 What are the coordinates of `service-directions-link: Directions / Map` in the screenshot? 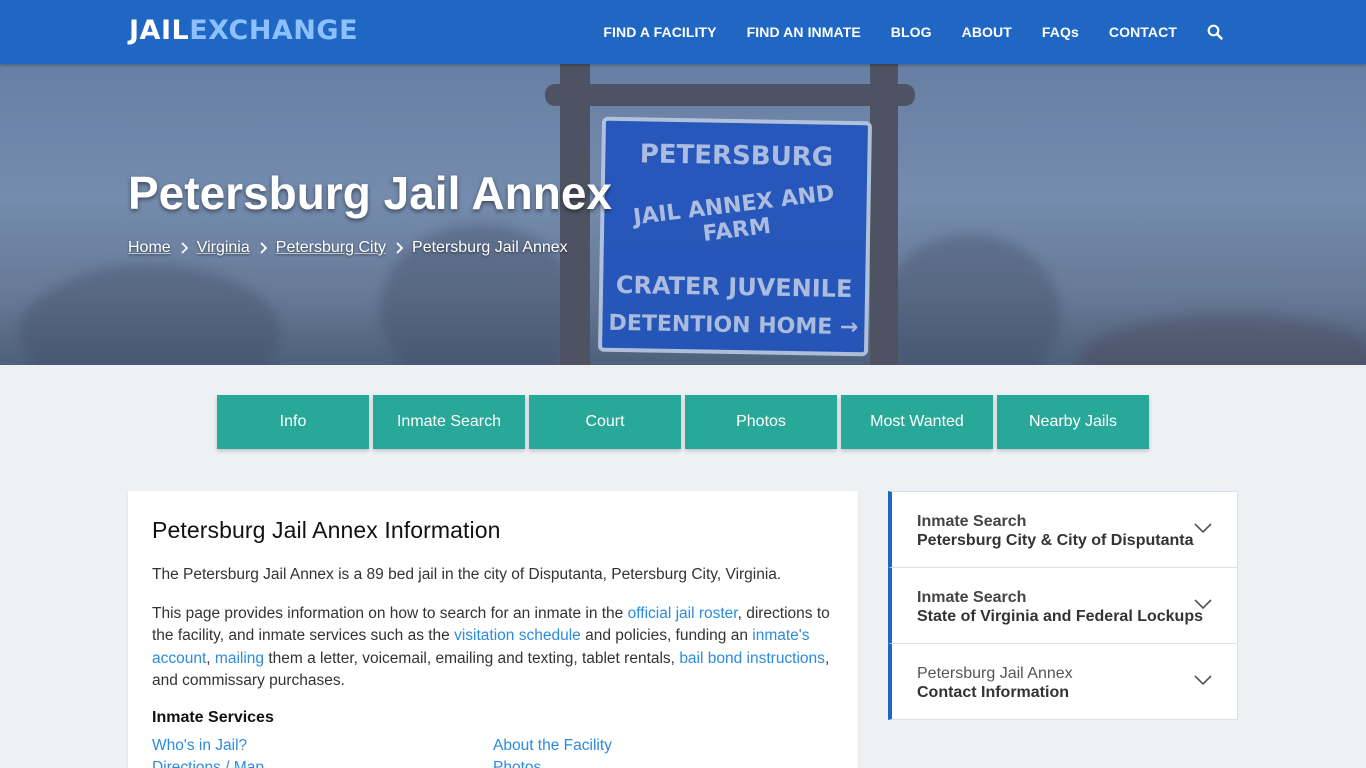 It's located at (322, 762).